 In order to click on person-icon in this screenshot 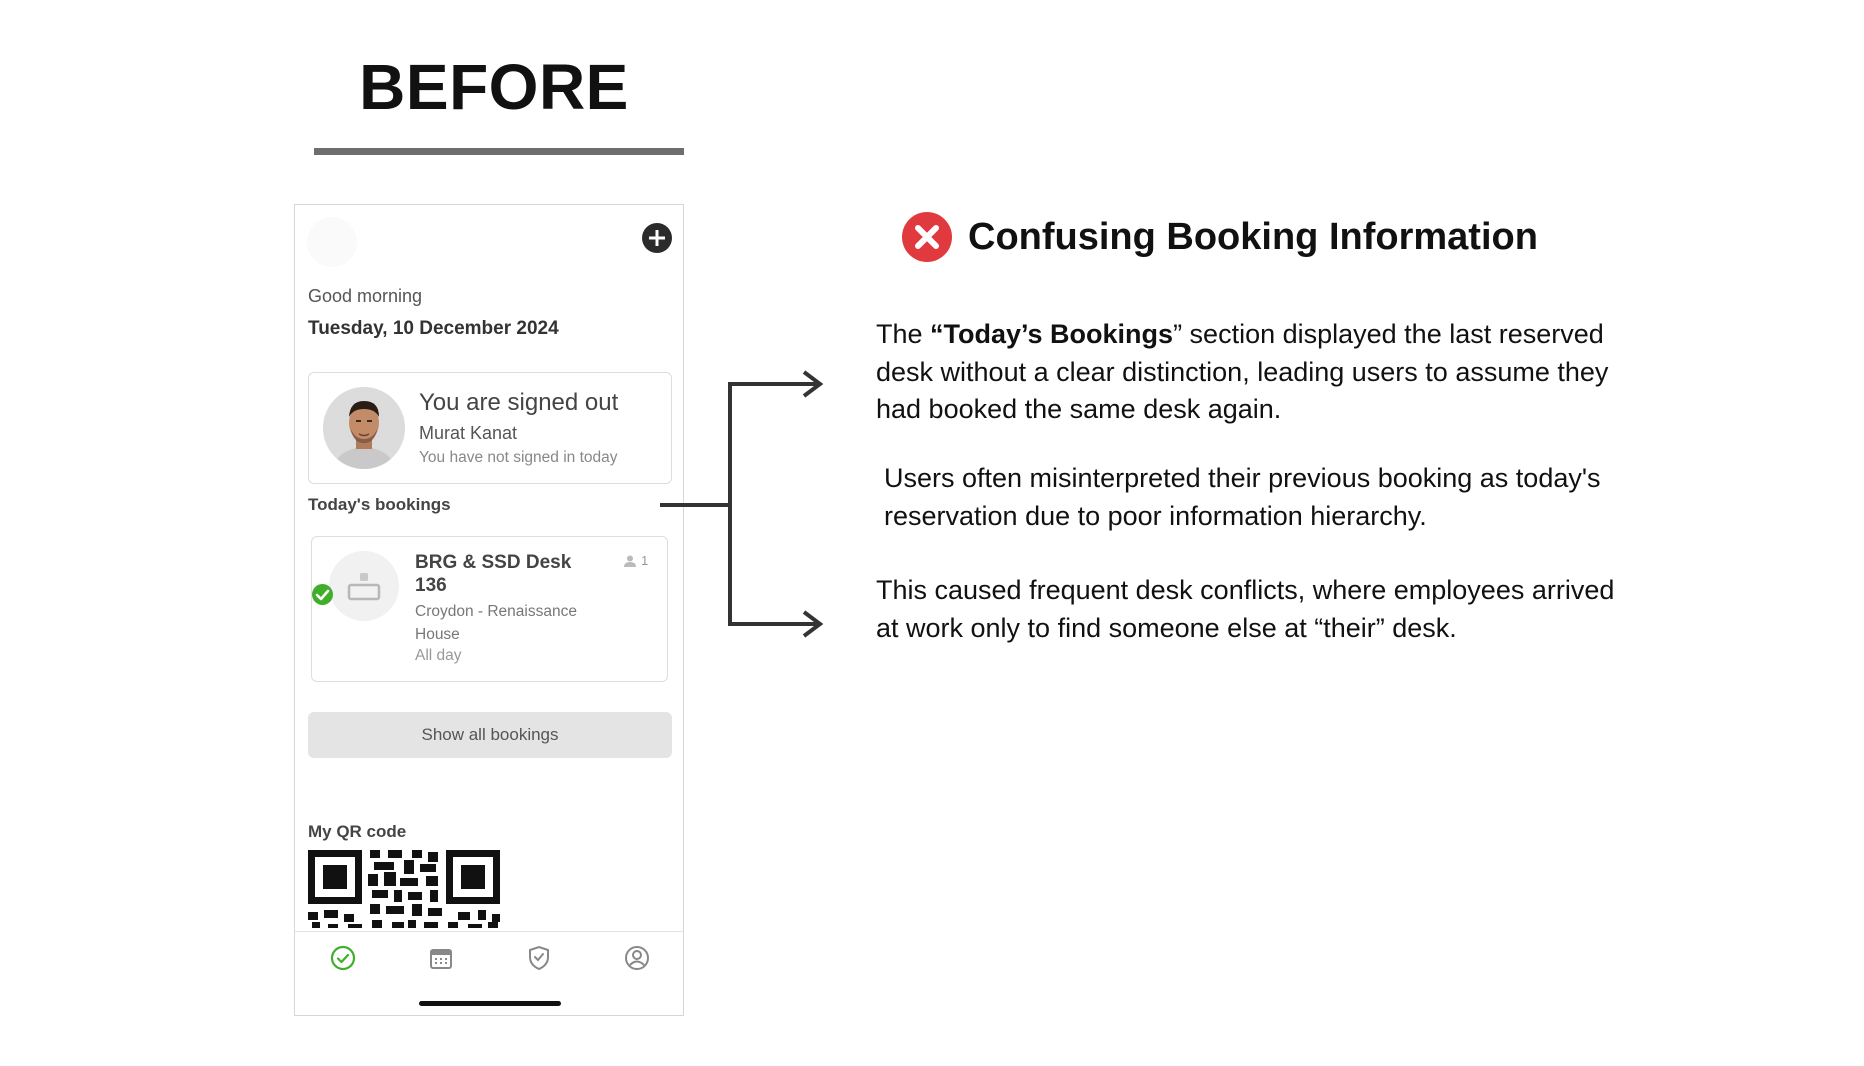, I will do `click(630, 561)`.